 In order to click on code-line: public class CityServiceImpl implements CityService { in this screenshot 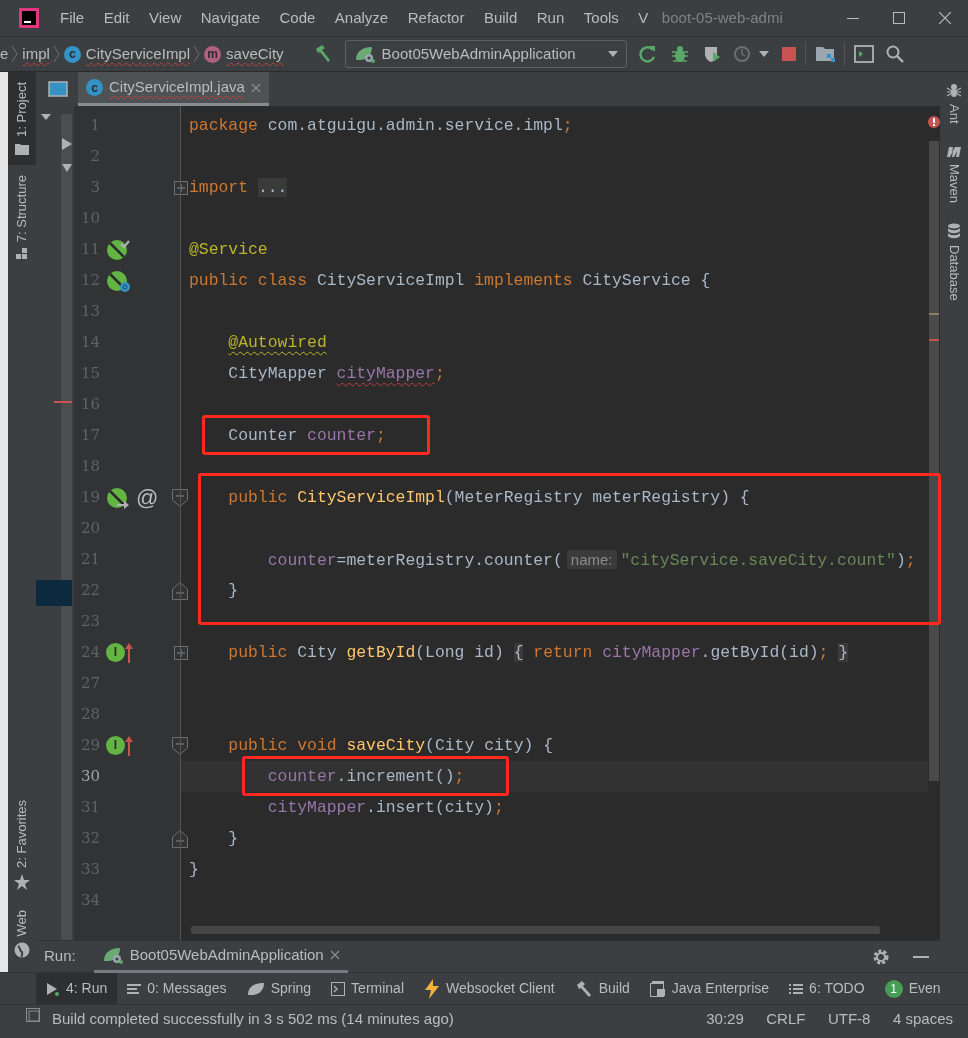, I will do `click(450, 281)`.